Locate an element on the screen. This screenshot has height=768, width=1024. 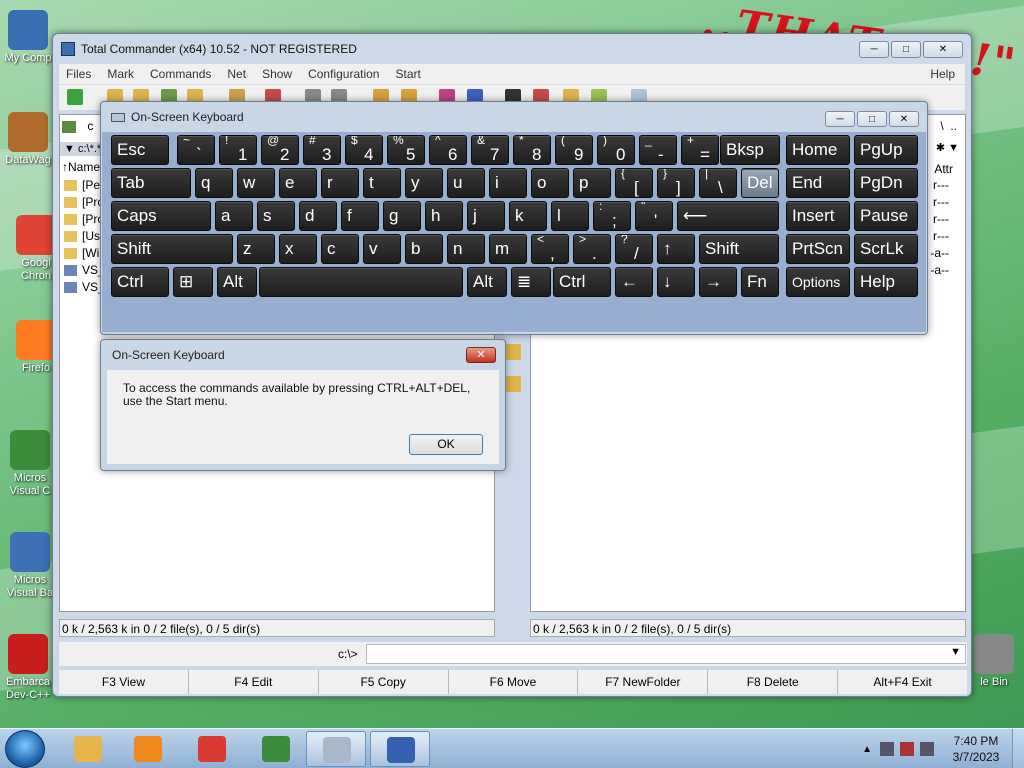
menu-help: Help is located at coordinates (942, 74).